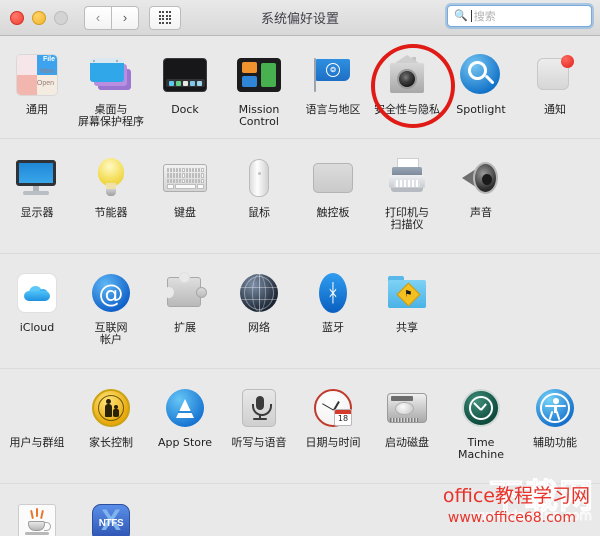 This screenshot has height=536, width=600. I want to click on icloud-icon, so click(37, 293).